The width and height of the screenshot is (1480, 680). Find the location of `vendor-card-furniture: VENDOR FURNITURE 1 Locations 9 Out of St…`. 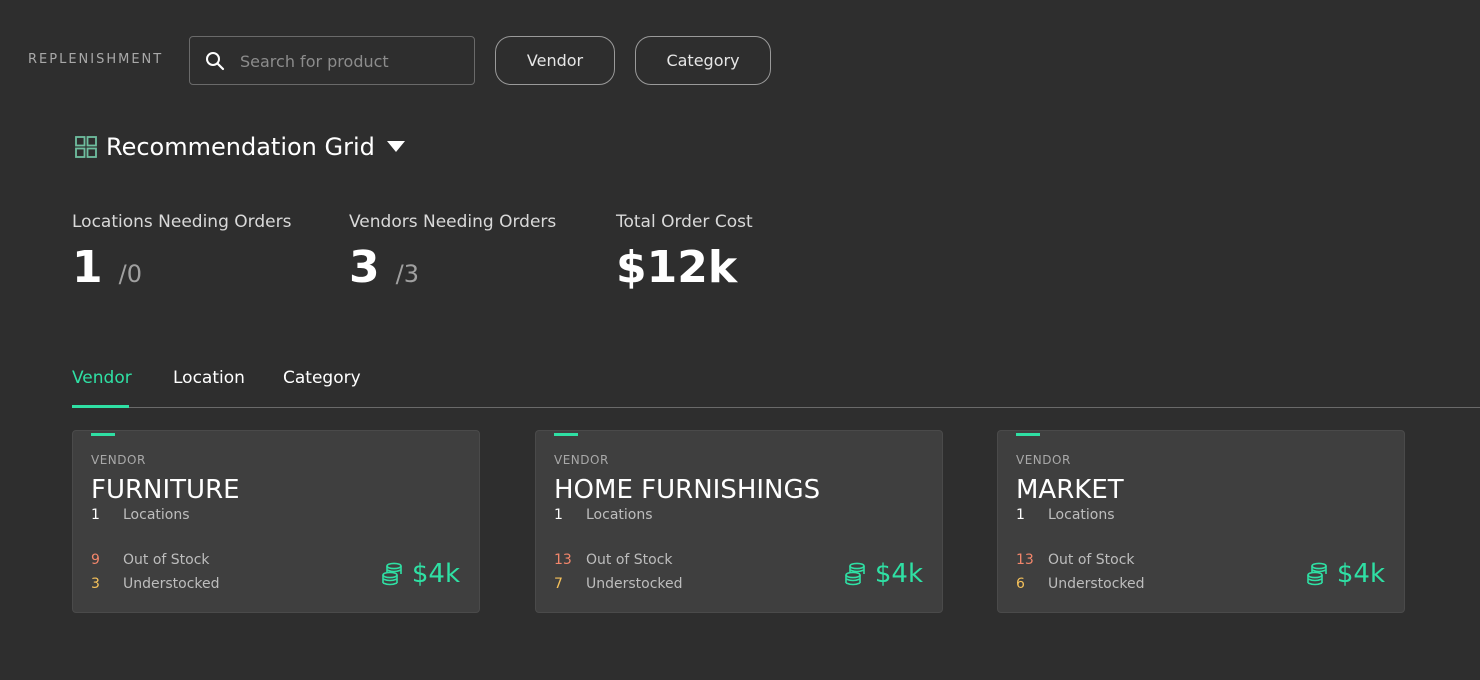

vendor-card-furniture: VENDOR FURNITURE 1 Locations 9 Out of St… is located at coordinates (276, 521).